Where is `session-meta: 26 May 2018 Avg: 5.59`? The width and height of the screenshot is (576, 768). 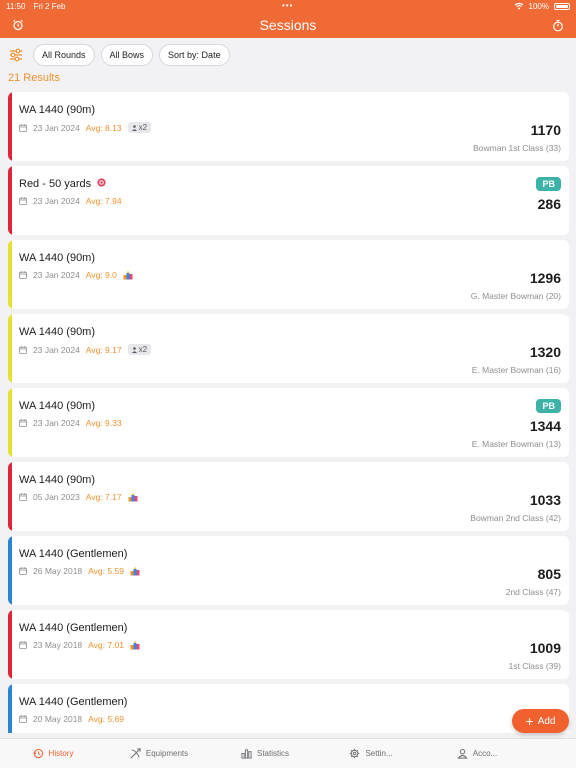
session-meta: 26 May 2018 Avg: 5.59 is located at coordinates (79, 571).